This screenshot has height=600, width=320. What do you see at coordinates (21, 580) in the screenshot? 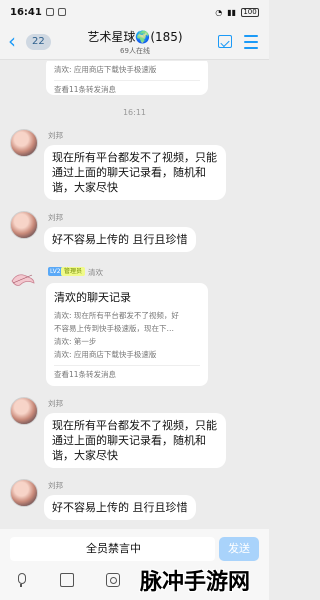
I see `microphone-icon` at bounding box center [21, 580].